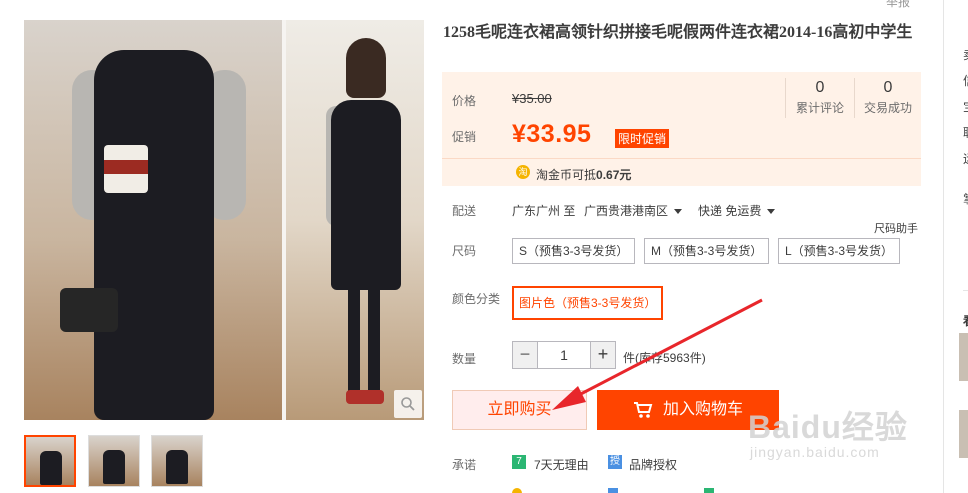  What do you see at coordinates (464, 137) in the screenshot?
I see `promo-label: 促销` at bounding box center [464, 137].